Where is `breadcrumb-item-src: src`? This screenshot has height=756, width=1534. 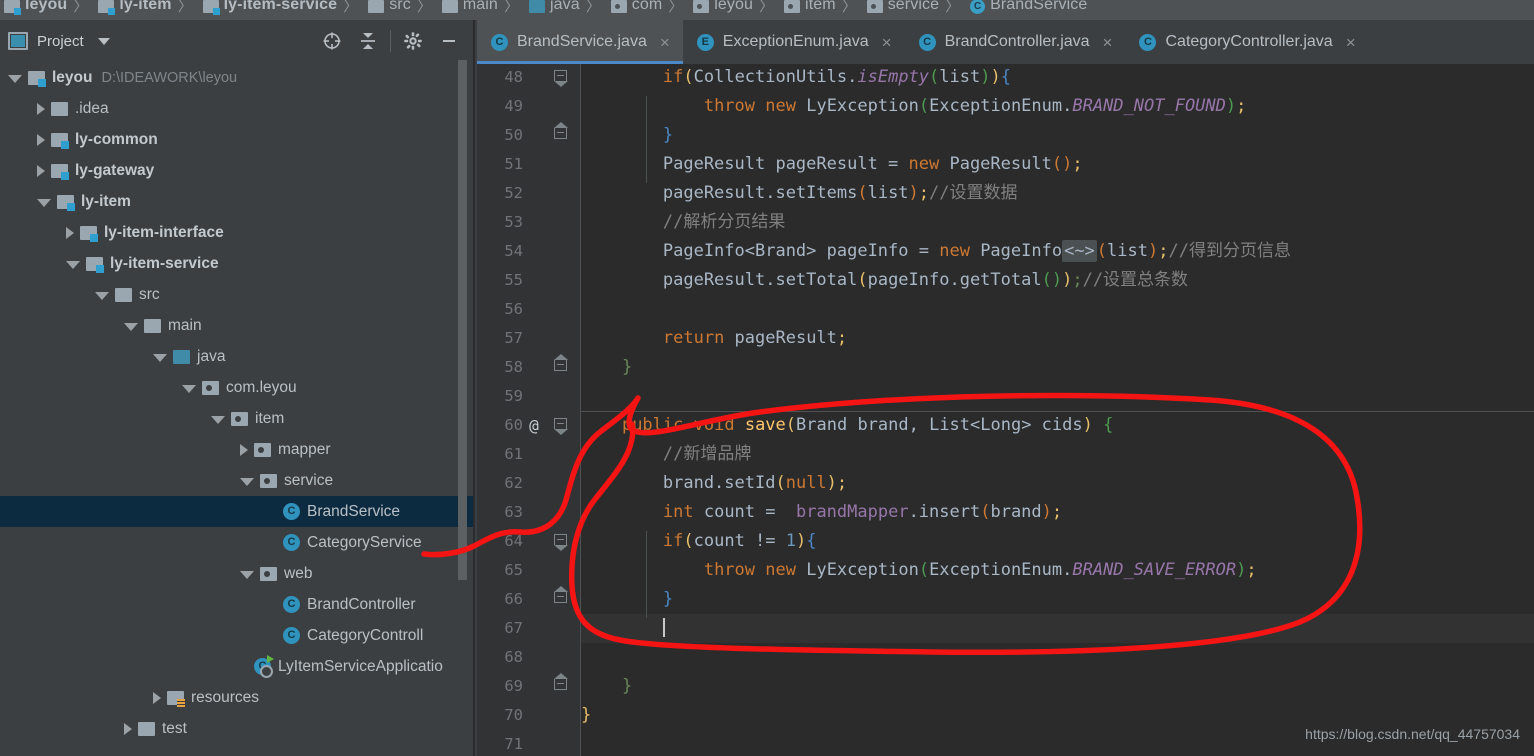
breadcrumb-item-src: src is located at coordinates (387, 10).